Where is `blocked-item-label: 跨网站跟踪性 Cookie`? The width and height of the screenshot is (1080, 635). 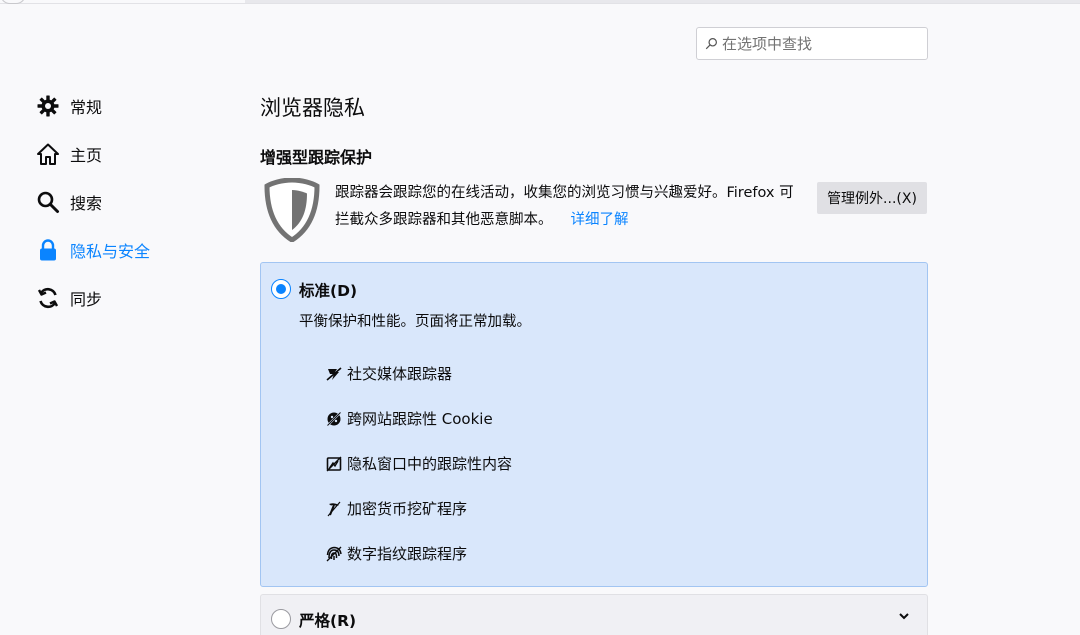
blocked-item-label: 跨网站跟踪性 Cookie is located at coordinates (420, 419).